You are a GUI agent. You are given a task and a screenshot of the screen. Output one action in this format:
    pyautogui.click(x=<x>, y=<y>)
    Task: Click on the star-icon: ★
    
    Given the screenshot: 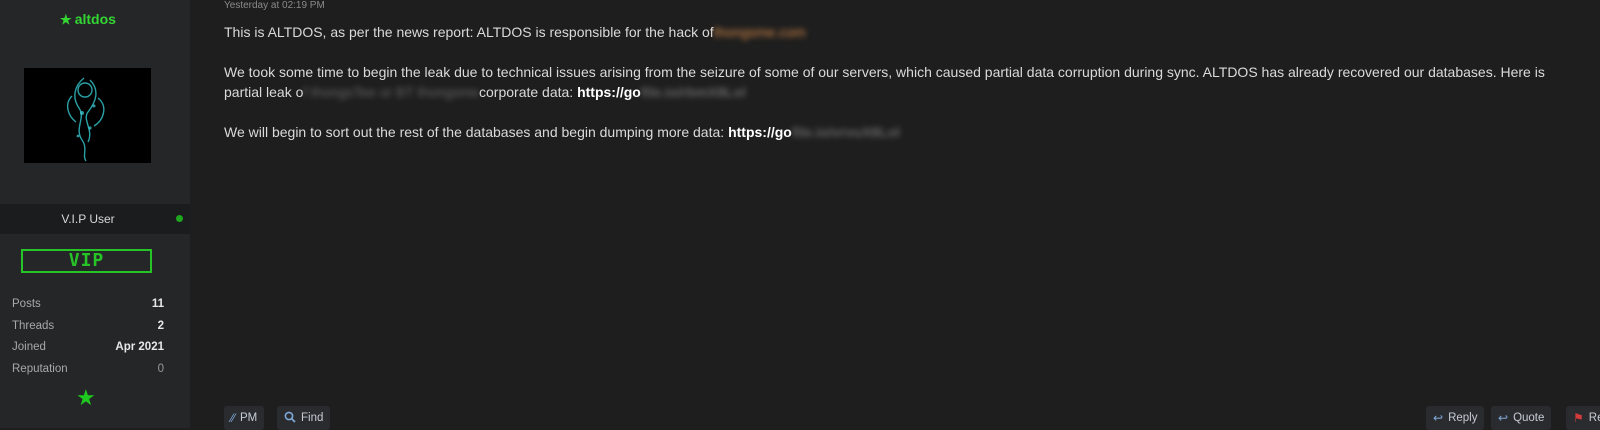 What is the action you would take?
    pyautogui.click(x=66, y=19)
    